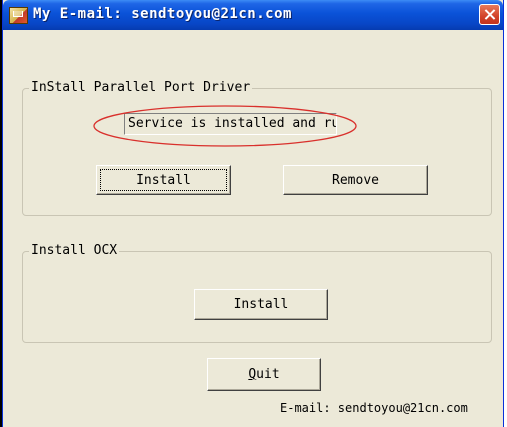  Describe the element at coordinates (252, 374) in the screenshot. I see `quit-mnemonic: Q` at that location.